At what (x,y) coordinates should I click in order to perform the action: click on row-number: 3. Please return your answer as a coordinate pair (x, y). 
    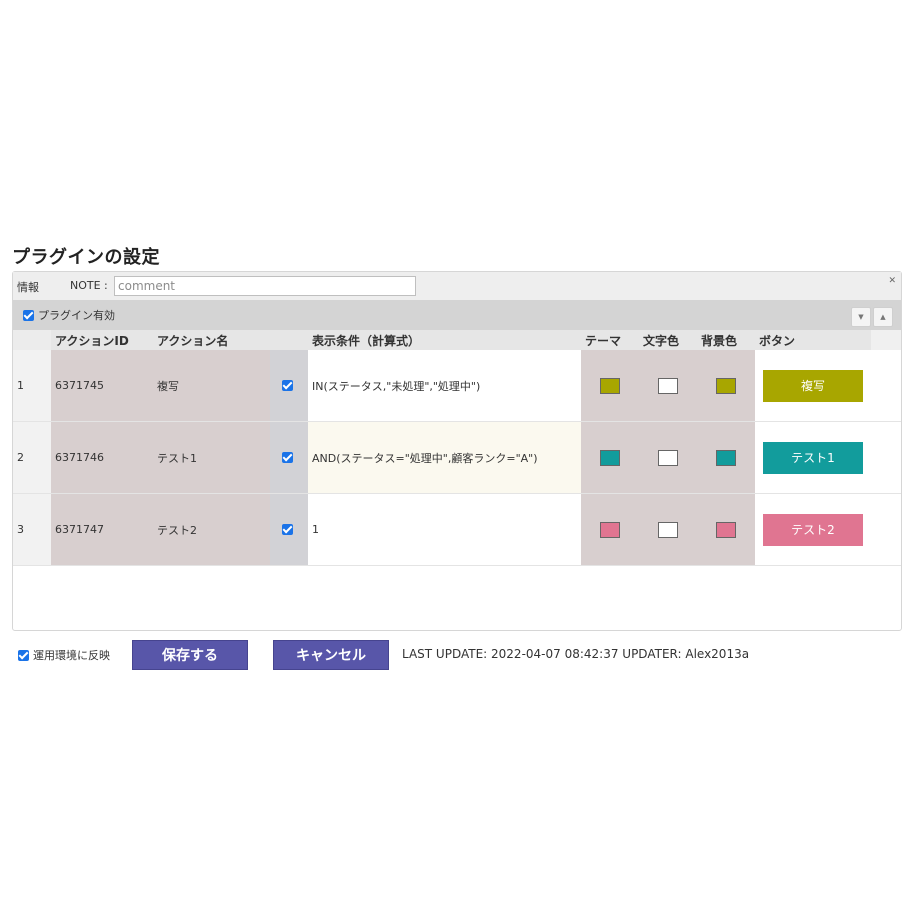
    Looking at the image, I should click on (32, 529).